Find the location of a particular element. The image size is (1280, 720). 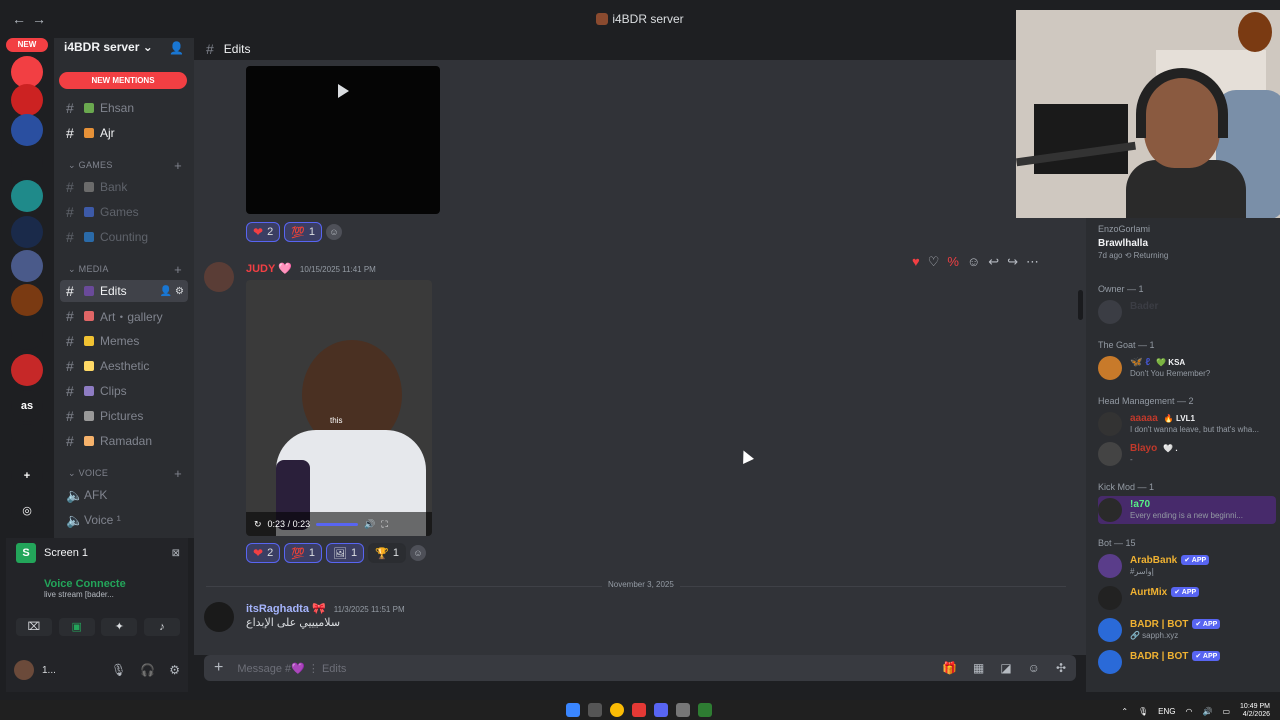

reply-icon: ↩ is located at coordinates (993, 262).